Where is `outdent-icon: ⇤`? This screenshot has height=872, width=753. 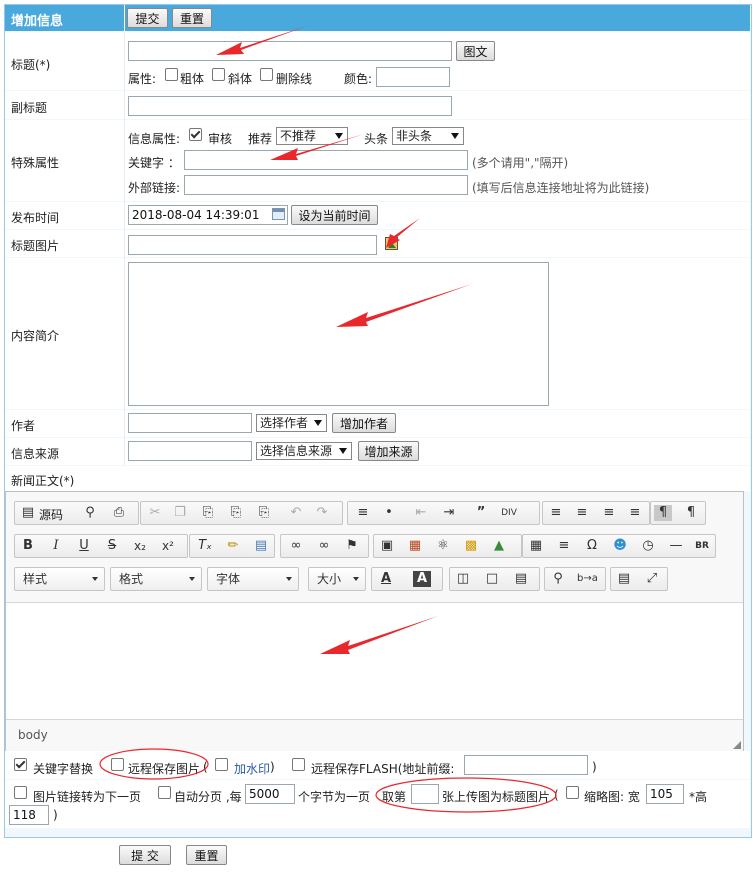
outdent-icon: ⇤ is located at coordinates (421, 513).